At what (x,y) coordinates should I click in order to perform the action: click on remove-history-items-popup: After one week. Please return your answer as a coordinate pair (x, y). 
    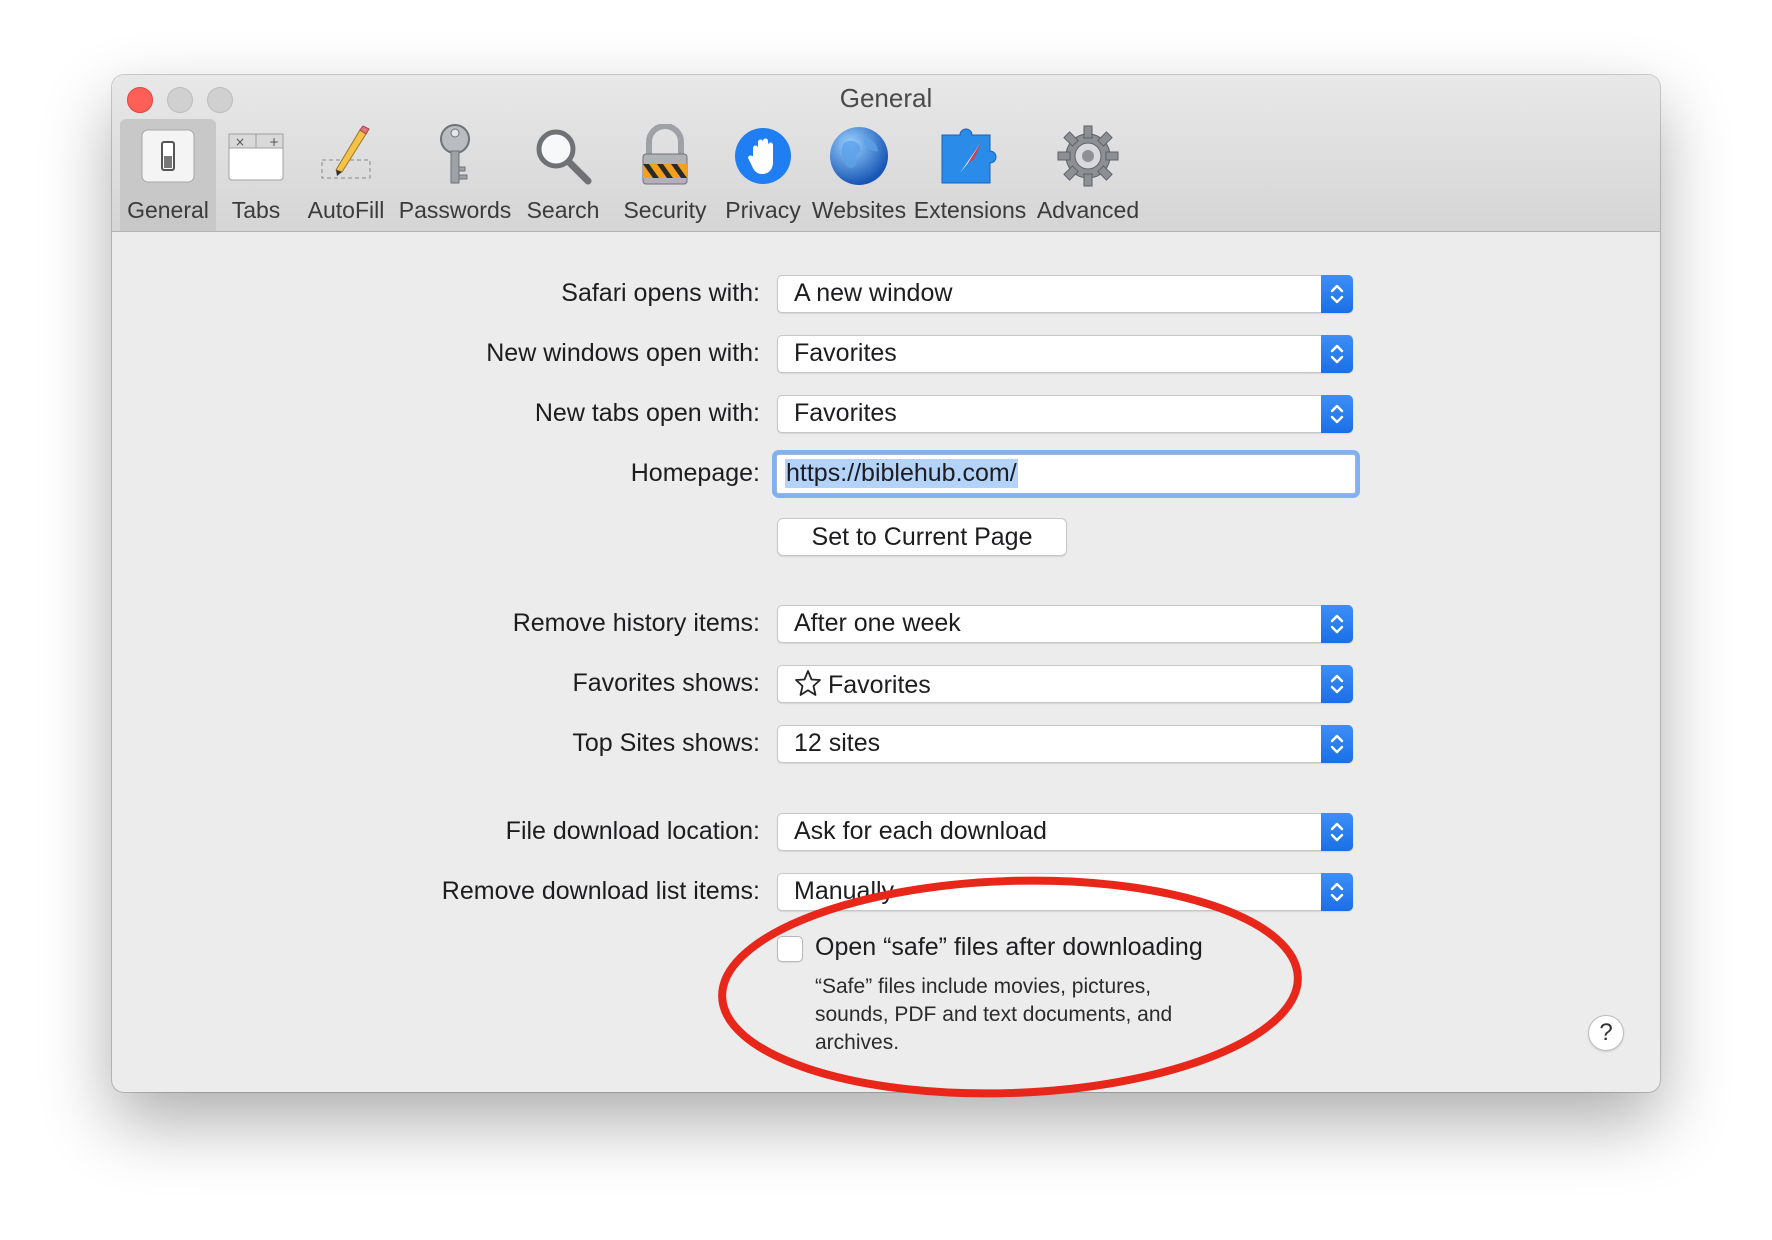
    Looking at the image, I should click on (1065, 624).